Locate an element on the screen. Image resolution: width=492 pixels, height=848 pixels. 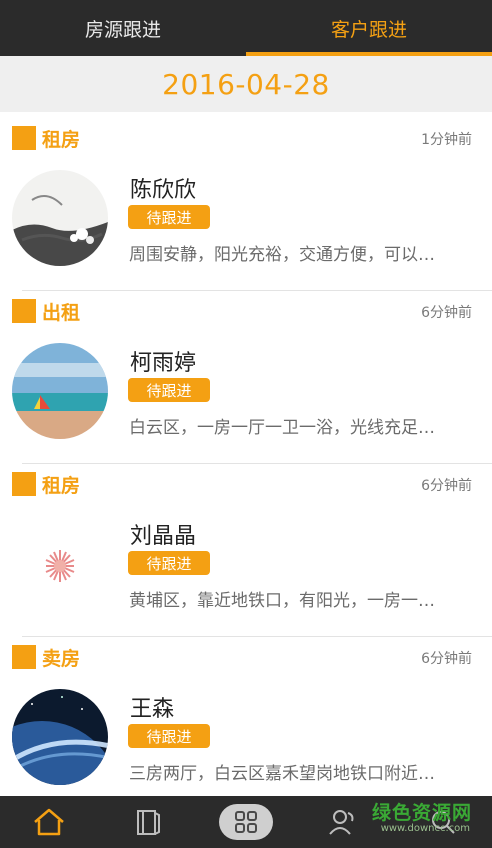
date-label: 2016-04-28 is located at coordinates (246, 84).